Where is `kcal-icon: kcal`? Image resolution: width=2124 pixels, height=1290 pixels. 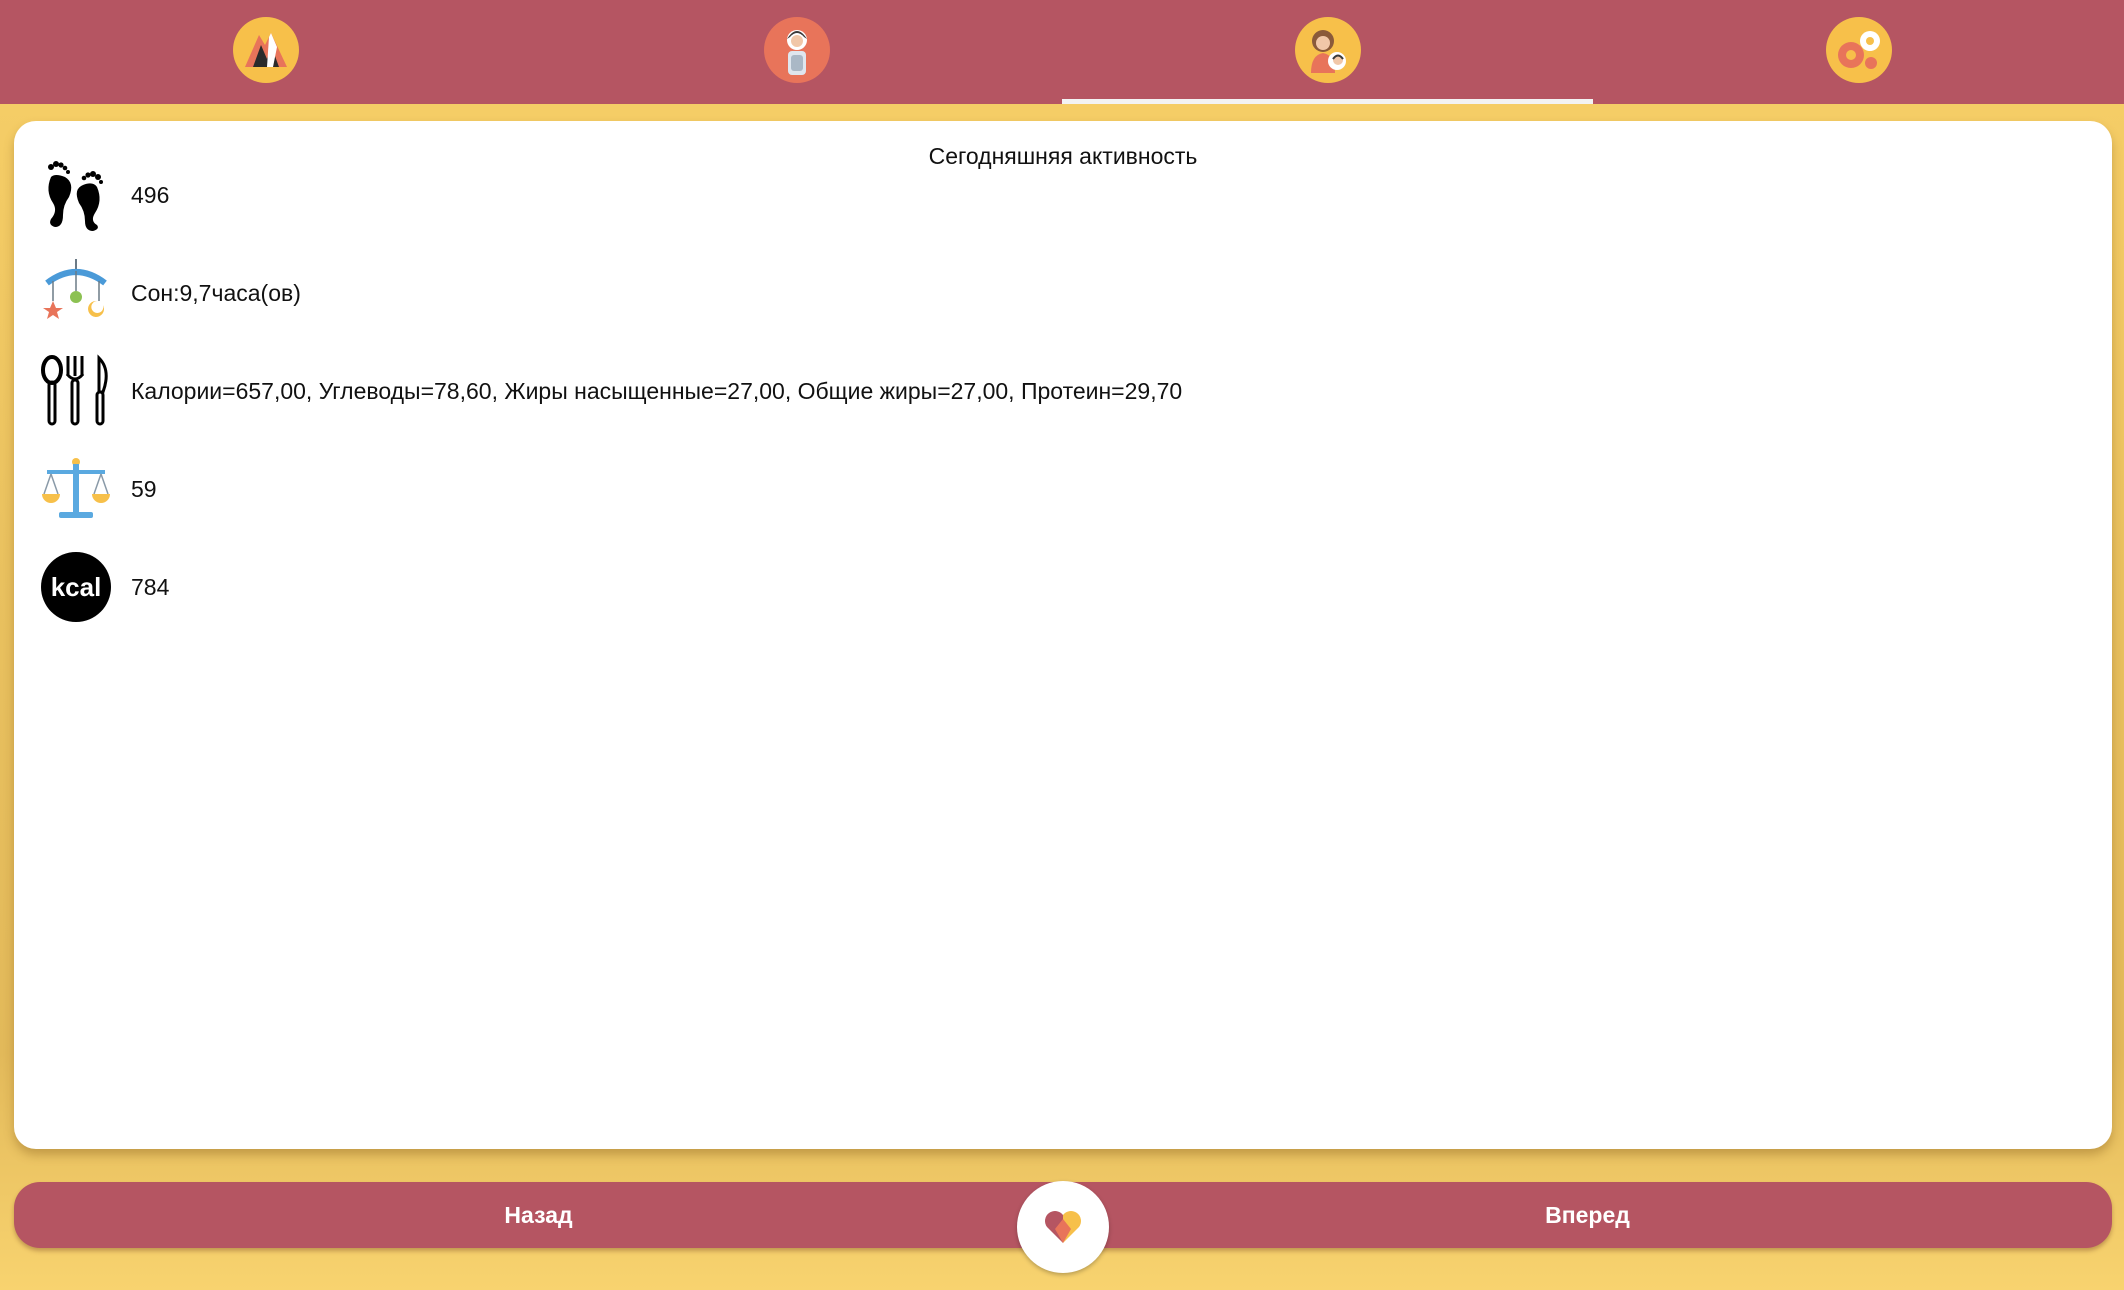 kcal-icon: kcal is located at coordinates (76, 587).